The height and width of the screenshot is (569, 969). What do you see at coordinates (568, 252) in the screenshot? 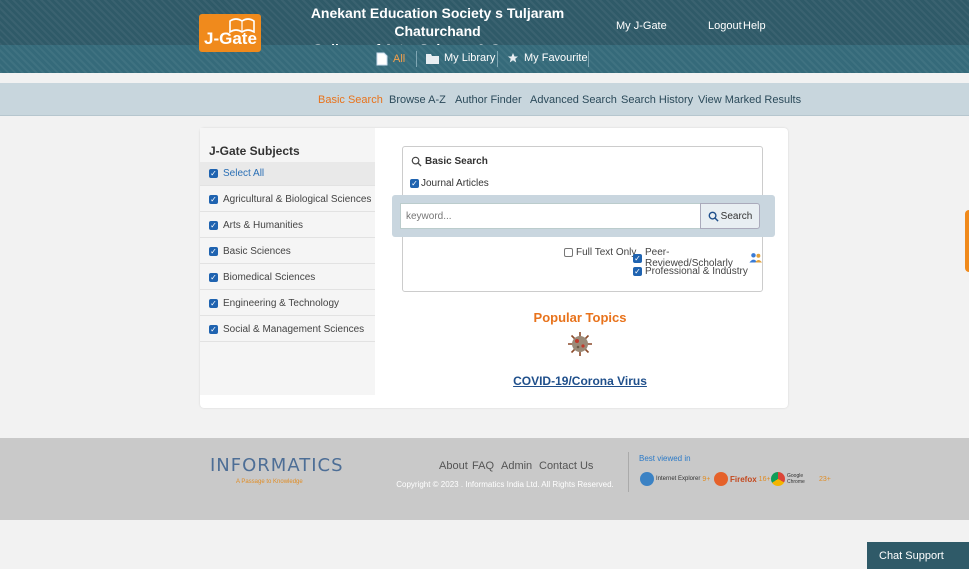
I see `checkbox-unchecked-icon` at bounding box center [568, 252].